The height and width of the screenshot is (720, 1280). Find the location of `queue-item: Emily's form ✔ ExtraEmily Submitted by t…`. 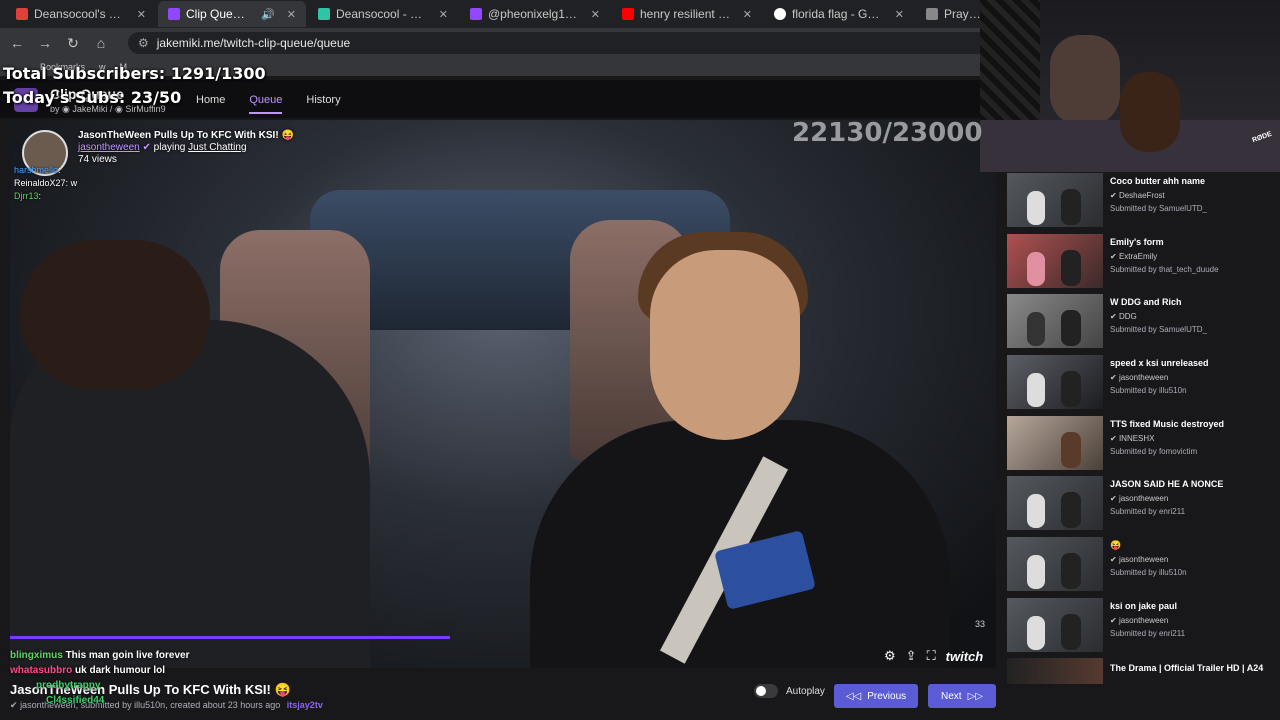

queue-item: Emily's form ✔ ExtraEmily Submitted by t… is located at coordinates (1142, 262).